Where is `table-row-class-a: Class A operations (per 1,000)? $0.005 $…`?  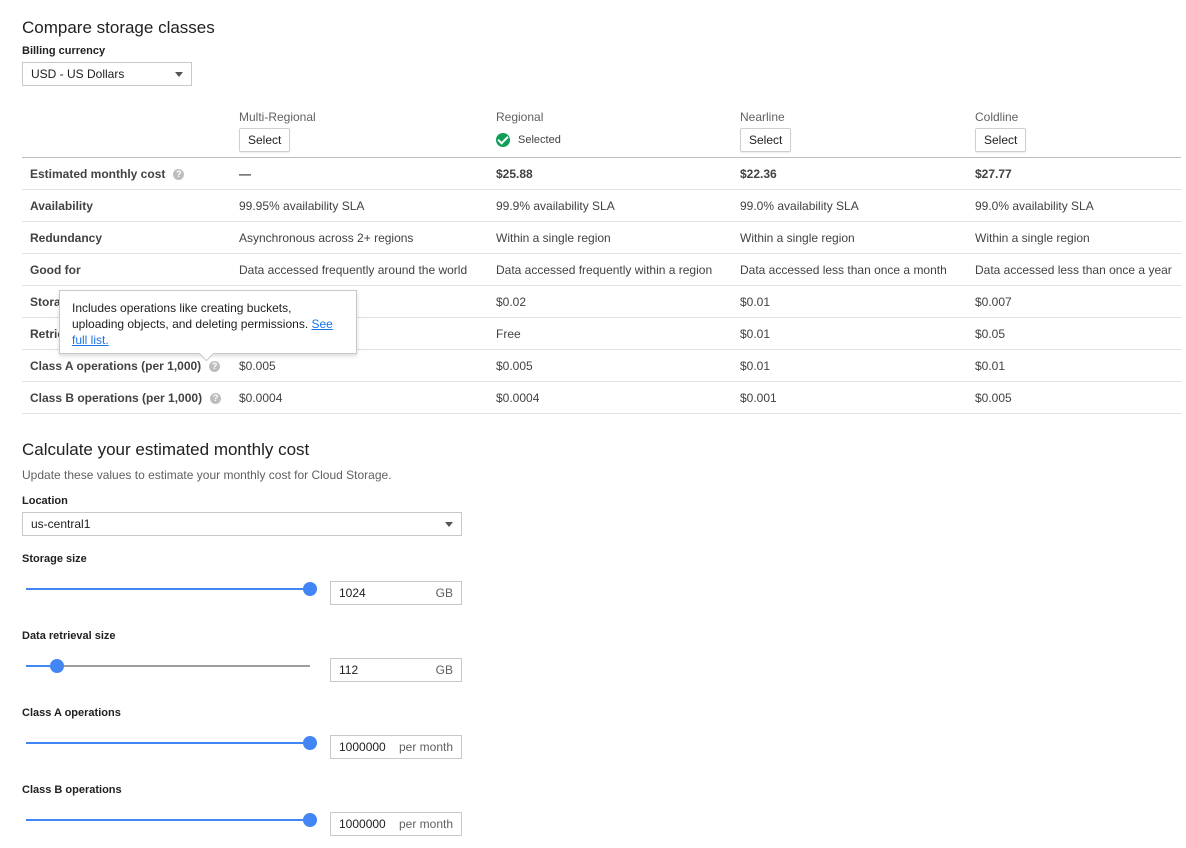
table-row-class-a: Class A operations (per 1,000)? $0.005 $… is located at coordinates (593, 366).